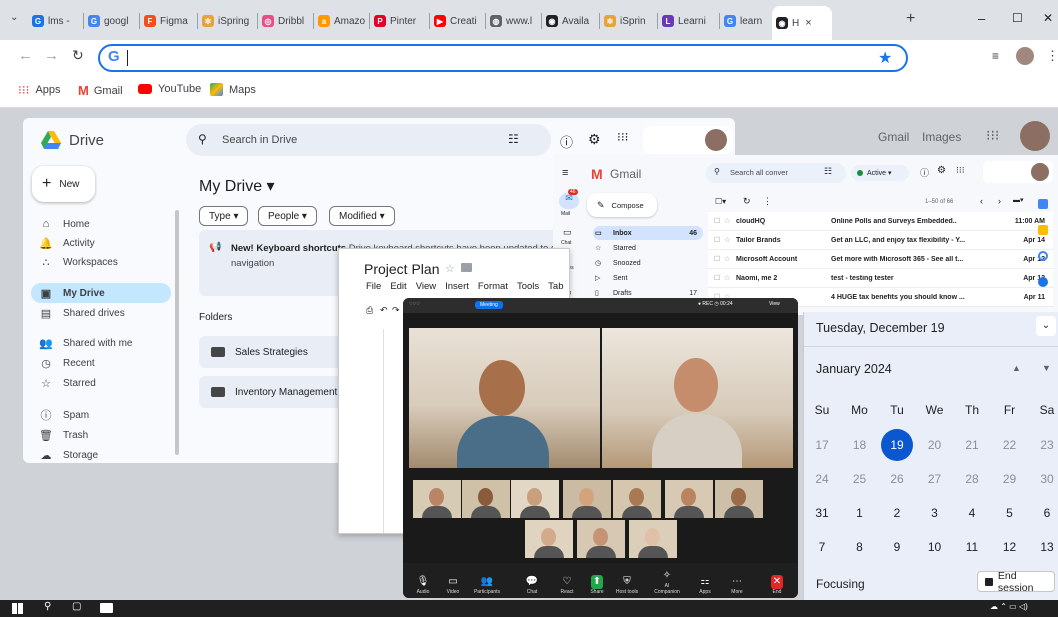  Describe the element at coordinates (63, 184) in the screenshot. I see `new-button: + New` at that location.